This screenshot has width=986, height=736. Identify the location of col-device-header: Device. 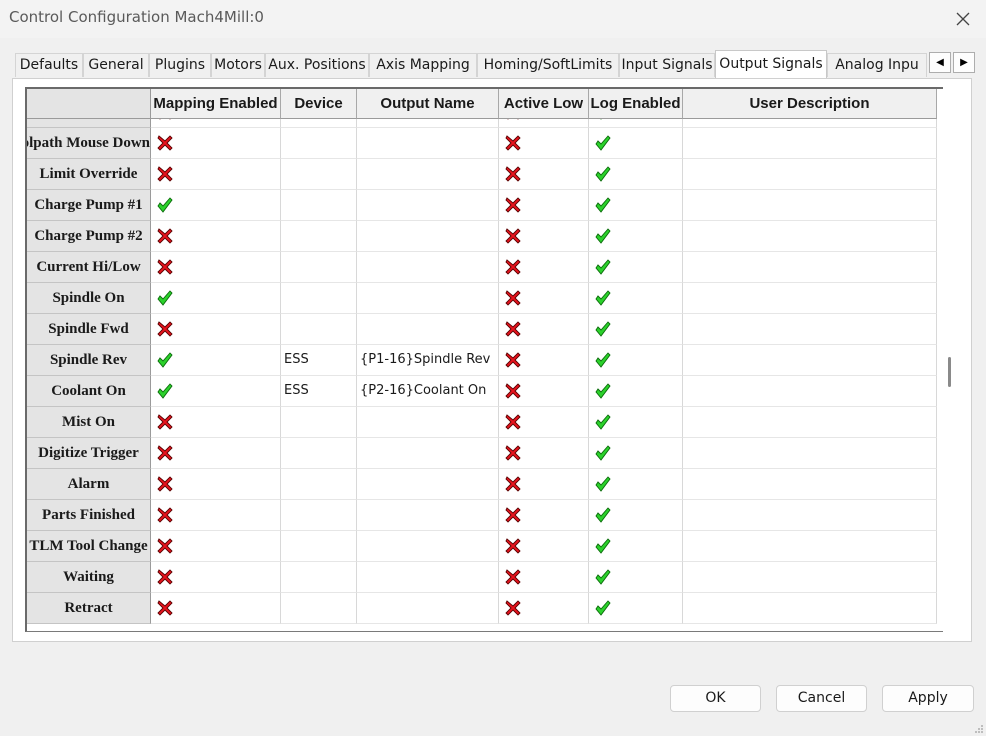
(319, 104).